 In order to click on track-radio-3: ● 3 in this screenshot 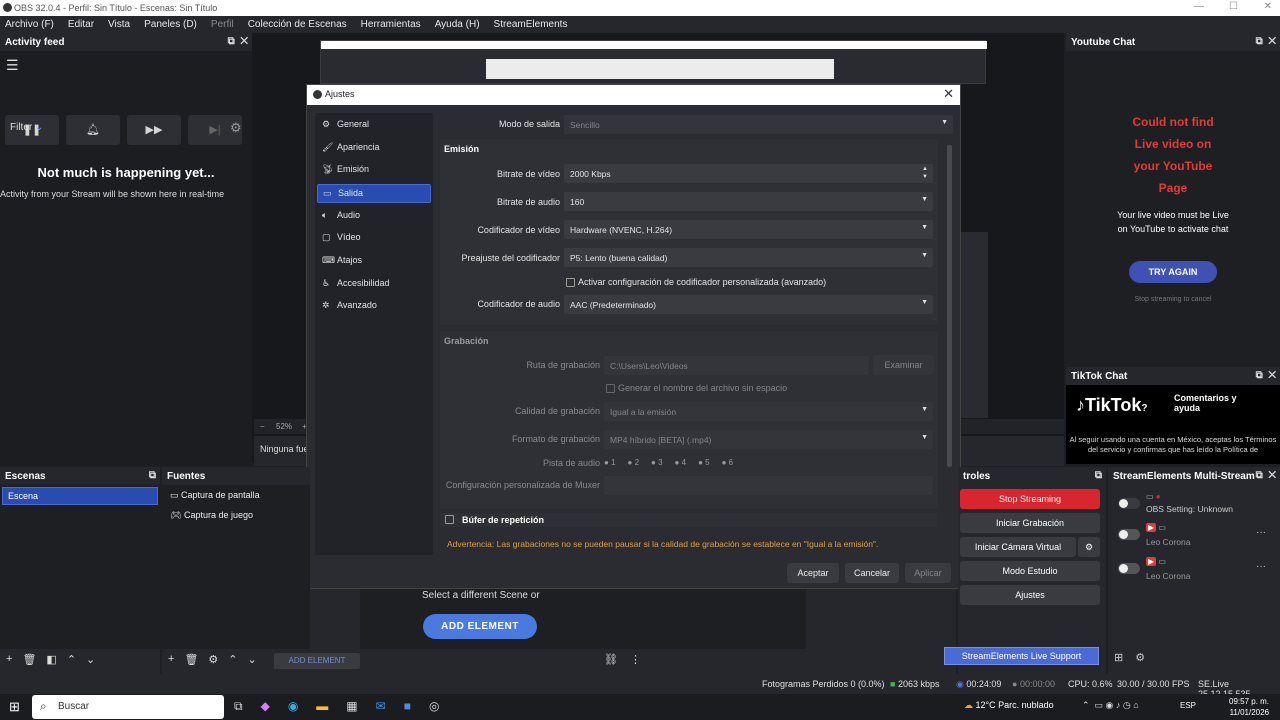, I will do `click(657, 462)`.